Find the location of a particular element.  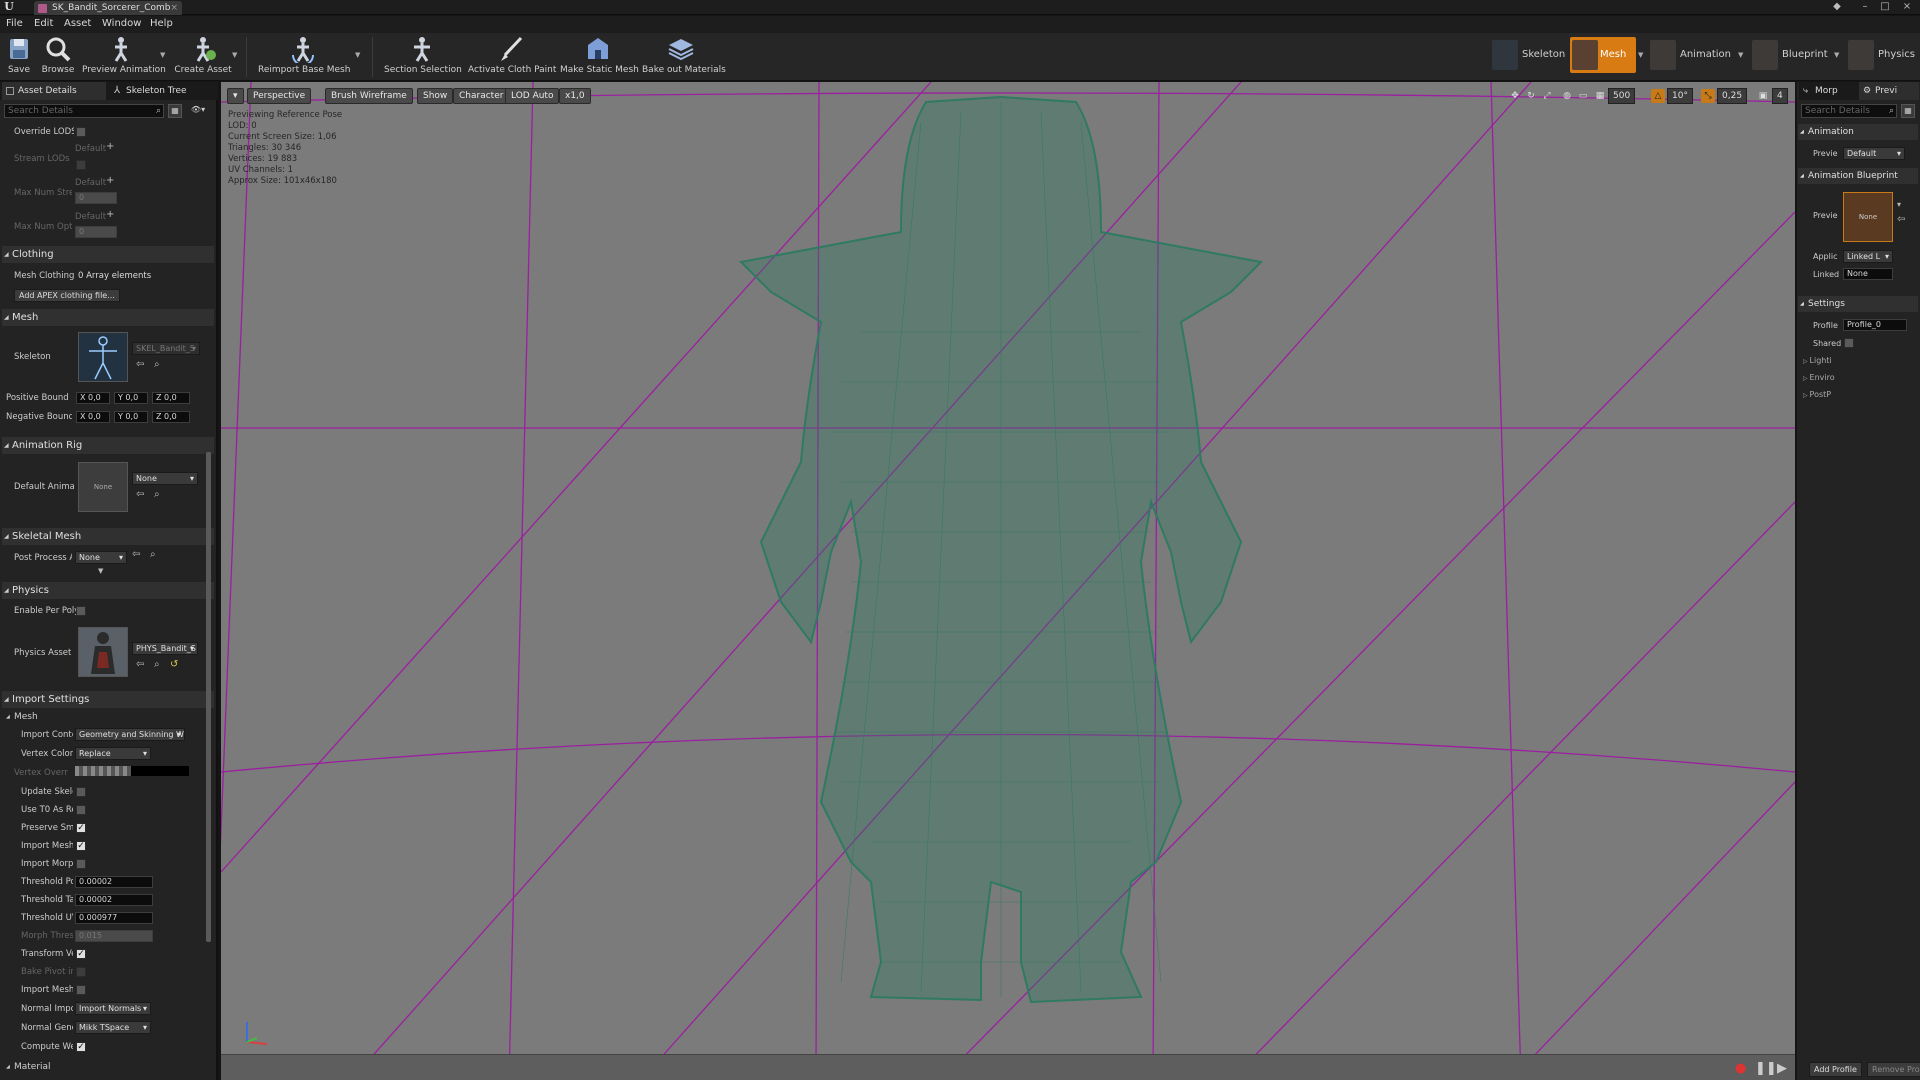

scale-snap-icon: ⤡ is located at coordinates (1708, 96).